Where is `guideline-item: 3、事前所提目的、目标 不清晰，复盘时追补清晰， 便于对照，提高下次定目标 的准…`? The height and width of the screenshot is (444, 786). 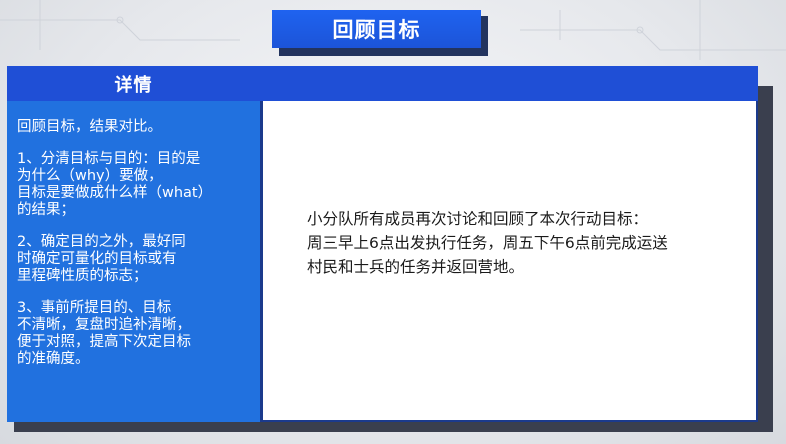
guideline-item: 3、事前所提目的、目标 不清晰，复盘时追补清晰， 便于对照，提高下次定目标 的准… is located at coordinates (104, 333).